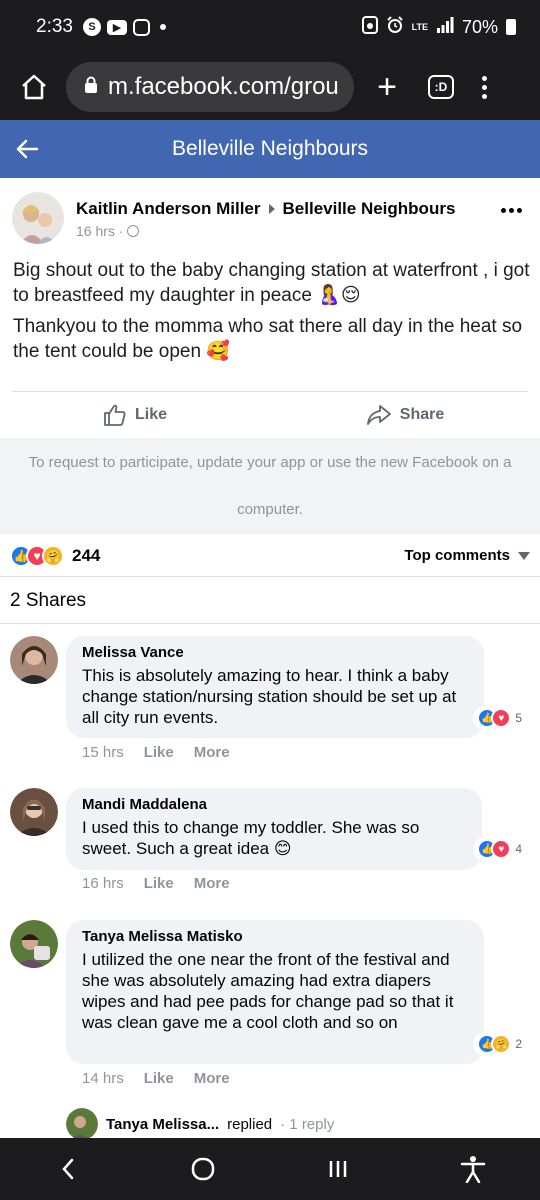 This screenshot has height=1200, width=540. I want to click on post-group-link: Belleville Neighbours, so click(369, 209).